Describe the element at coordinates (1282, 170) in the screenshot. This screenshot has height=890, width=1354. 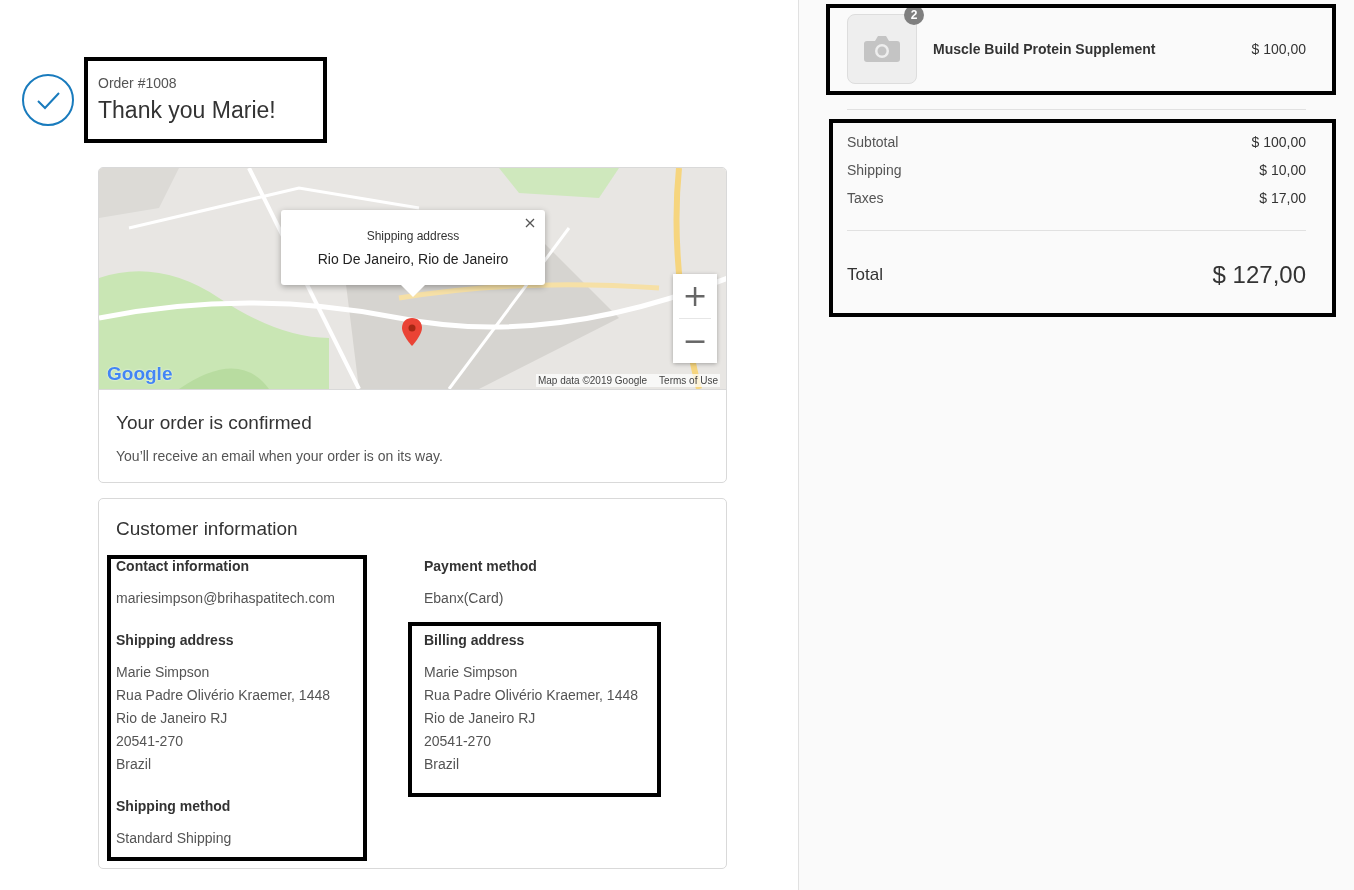
I see `summary-value: $ 10,00` at that location.